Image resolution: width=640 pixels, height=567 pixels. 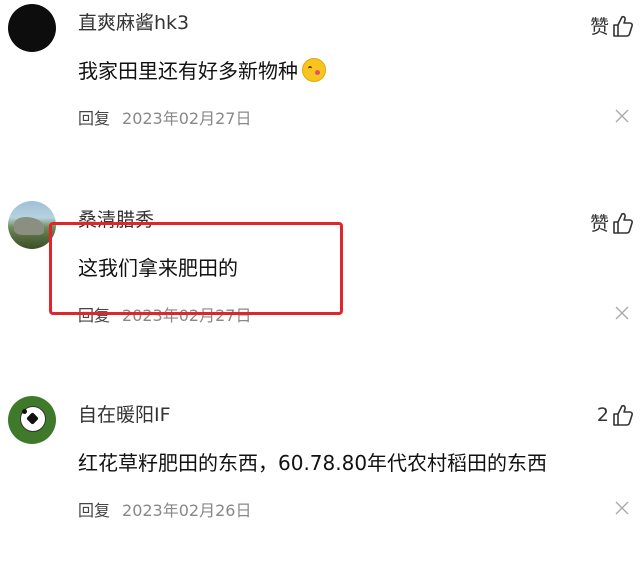 I want to click on comment-meta: 回复 2023年02月26日, so click(x=164, y=509).